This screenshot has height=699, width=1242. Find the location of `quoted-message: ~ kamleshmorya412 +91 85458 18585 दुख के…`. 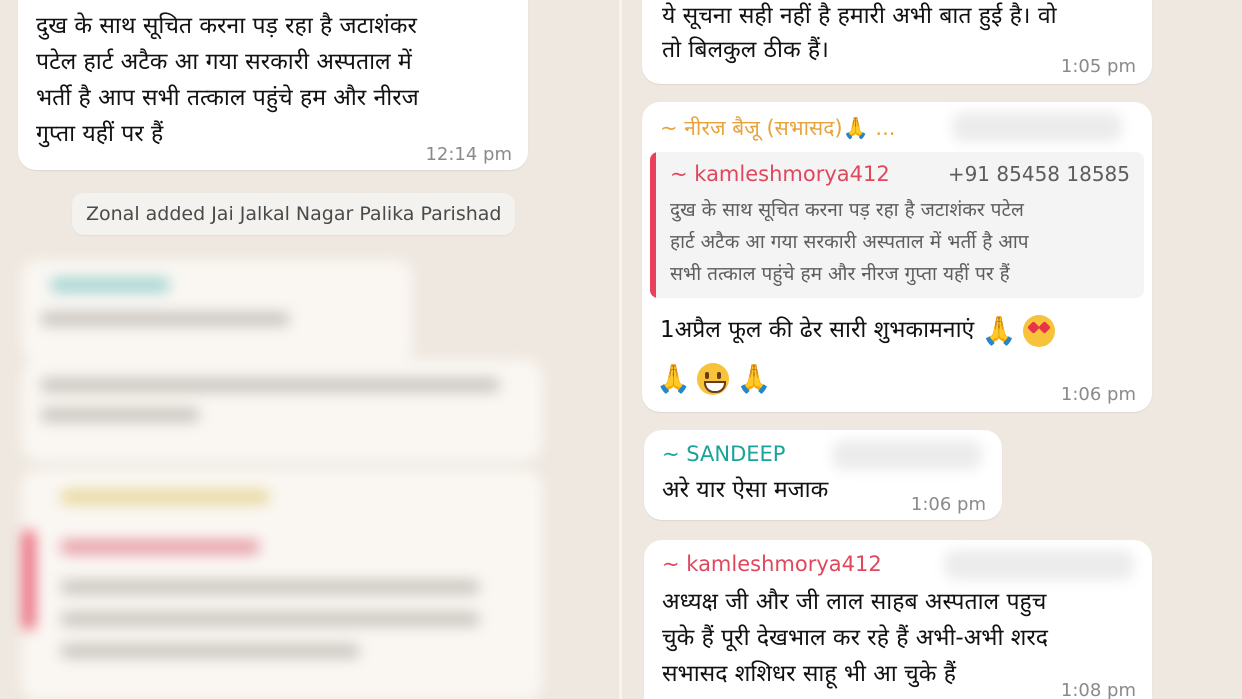

quoted-message: ~ kamleshmorya412 +91 85458 18585 दुख के… is located at coordinates (897, 225).